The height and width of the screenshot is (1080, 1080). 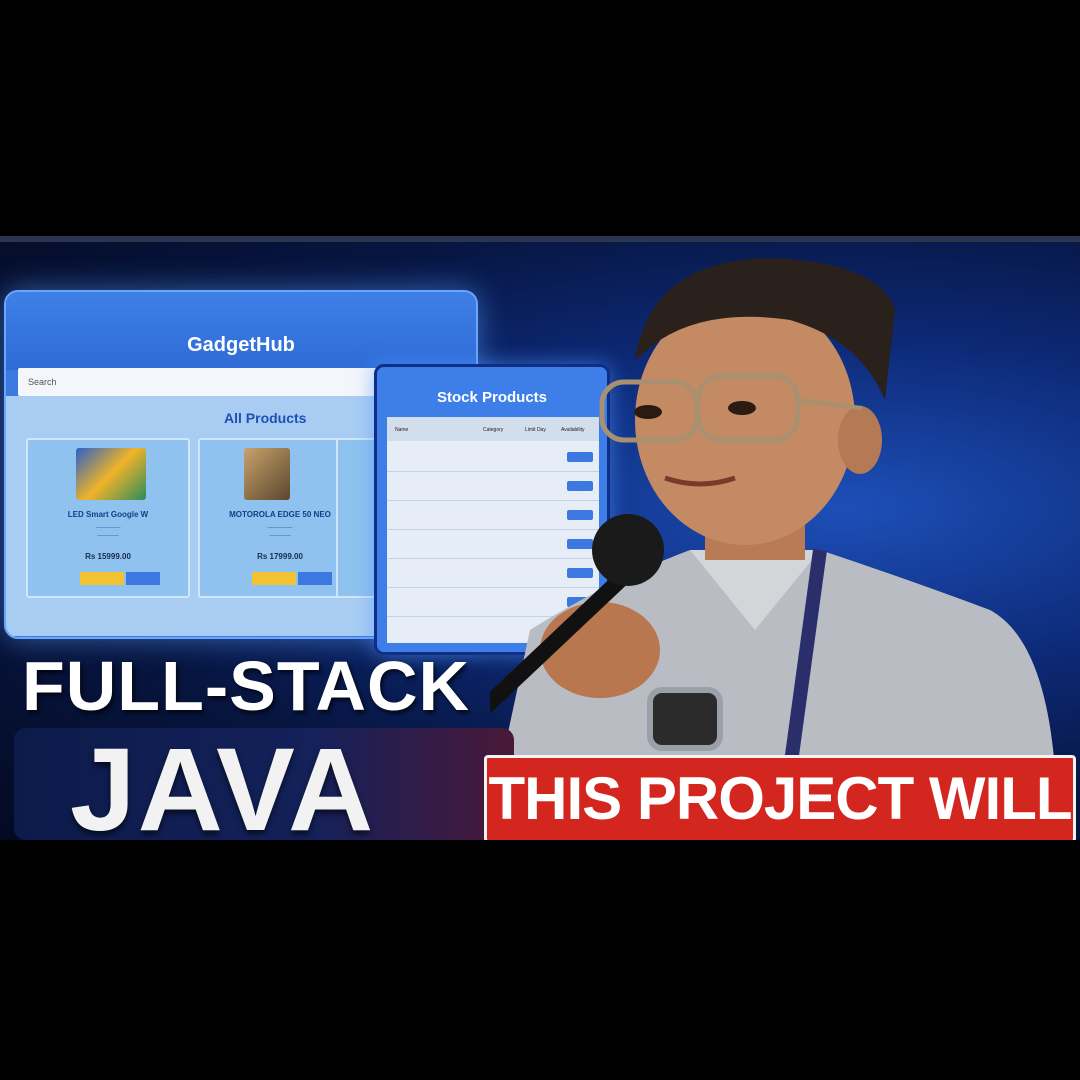 What do you see at coordinates (208, 382) in the screenshot?
I see `search-input: Search` at bounding box center [208, 382].